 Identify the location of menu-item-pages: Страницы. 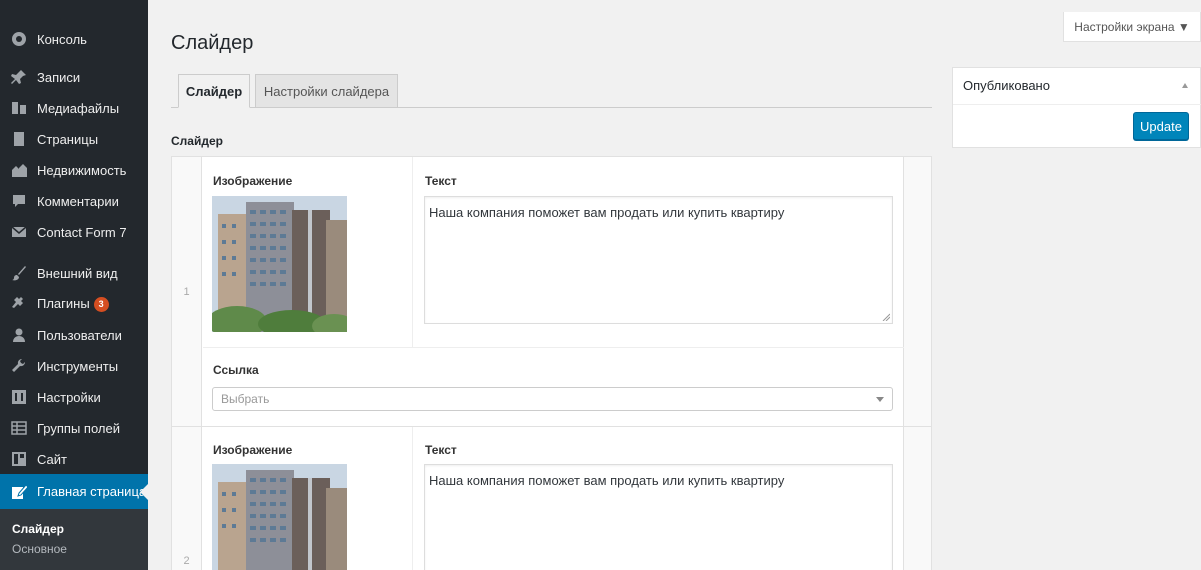
(74, 139).